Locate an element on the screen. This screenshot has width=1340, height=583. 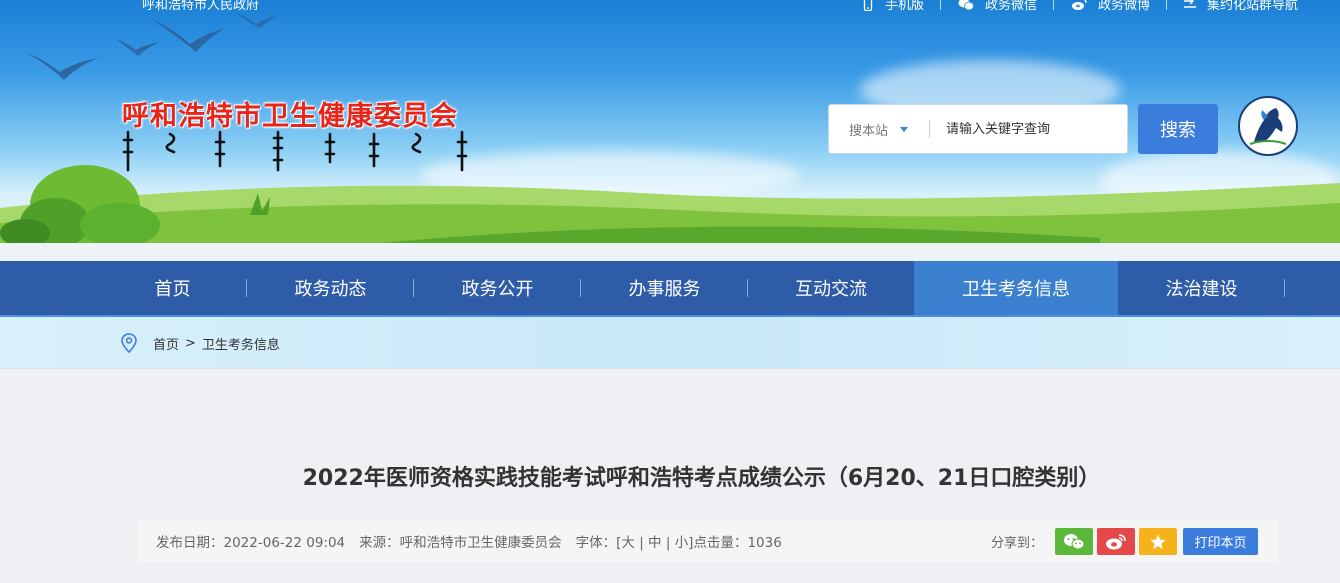
nav-item-label: 互动交流 is located at coordinates (831, 289).